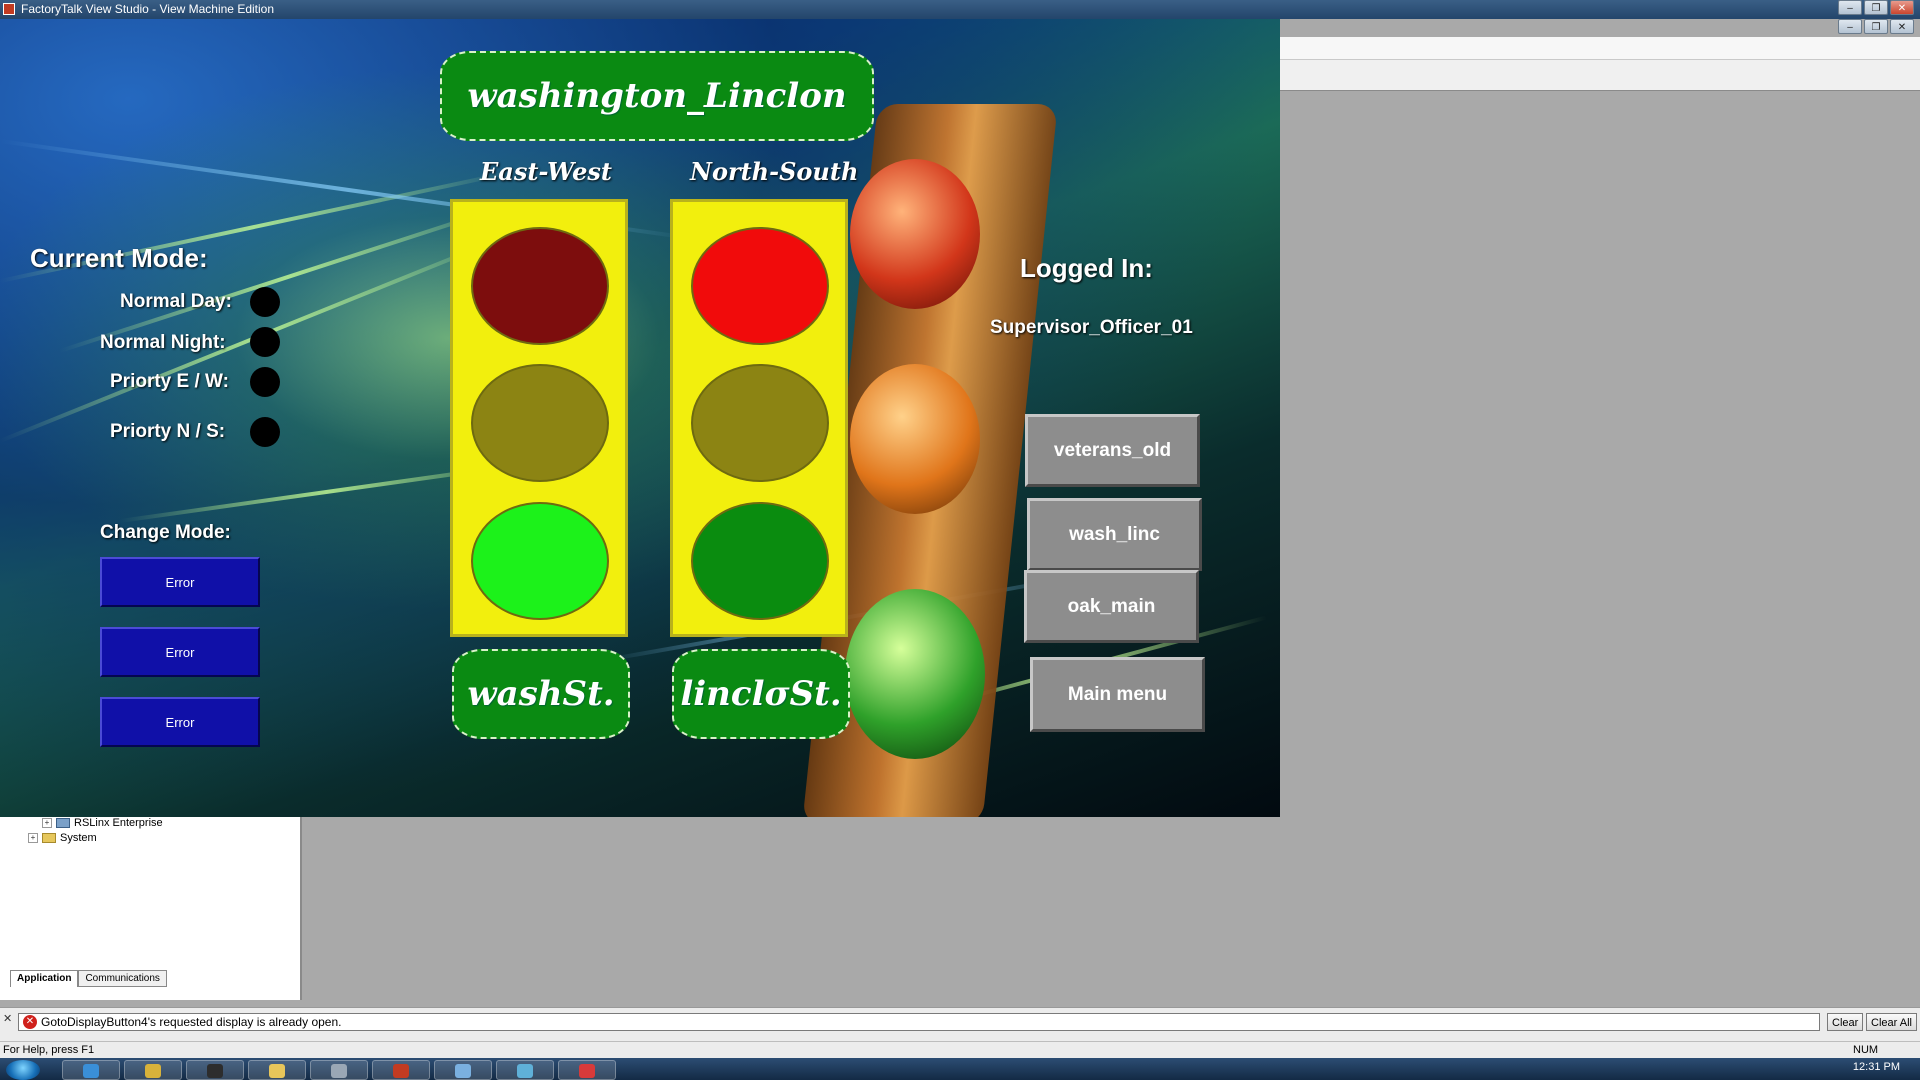 The width and height of the screenshot is (1920, 1080). I want to click on taskbar-item-browser, so click(91, 1070).